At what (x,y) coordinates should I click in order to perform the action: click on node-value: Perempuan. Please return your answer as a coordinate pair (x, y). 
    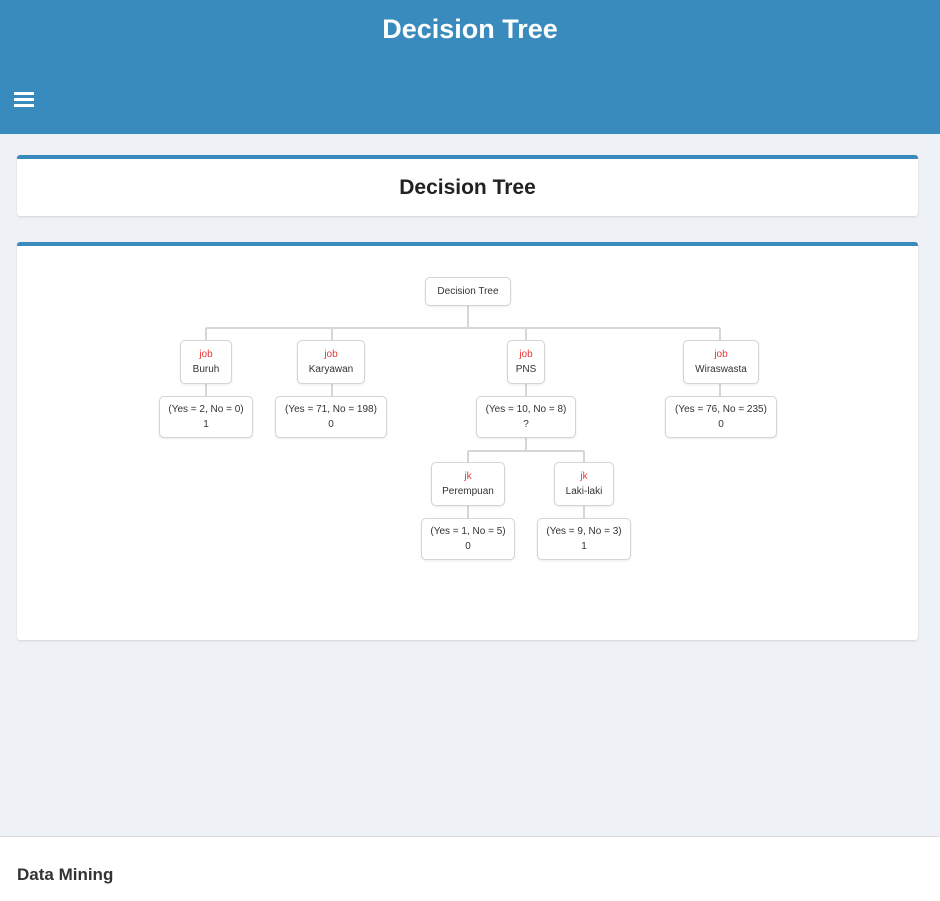
    Looking at the image, I should click on (468, 491).